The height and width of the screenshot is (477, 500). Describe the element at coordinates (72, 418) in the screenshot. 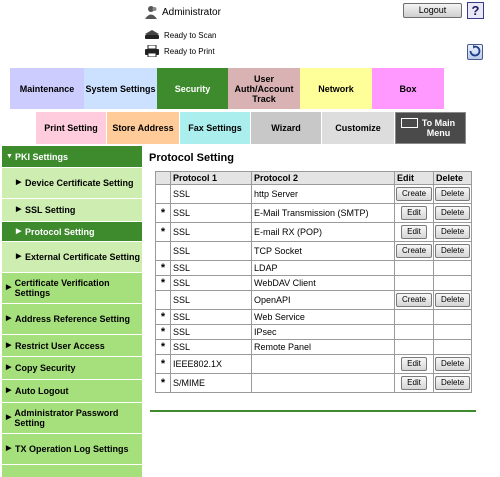

I see `sidebar-item-administrator-password-setting: ▶ Administrator Password Setting` at that location.